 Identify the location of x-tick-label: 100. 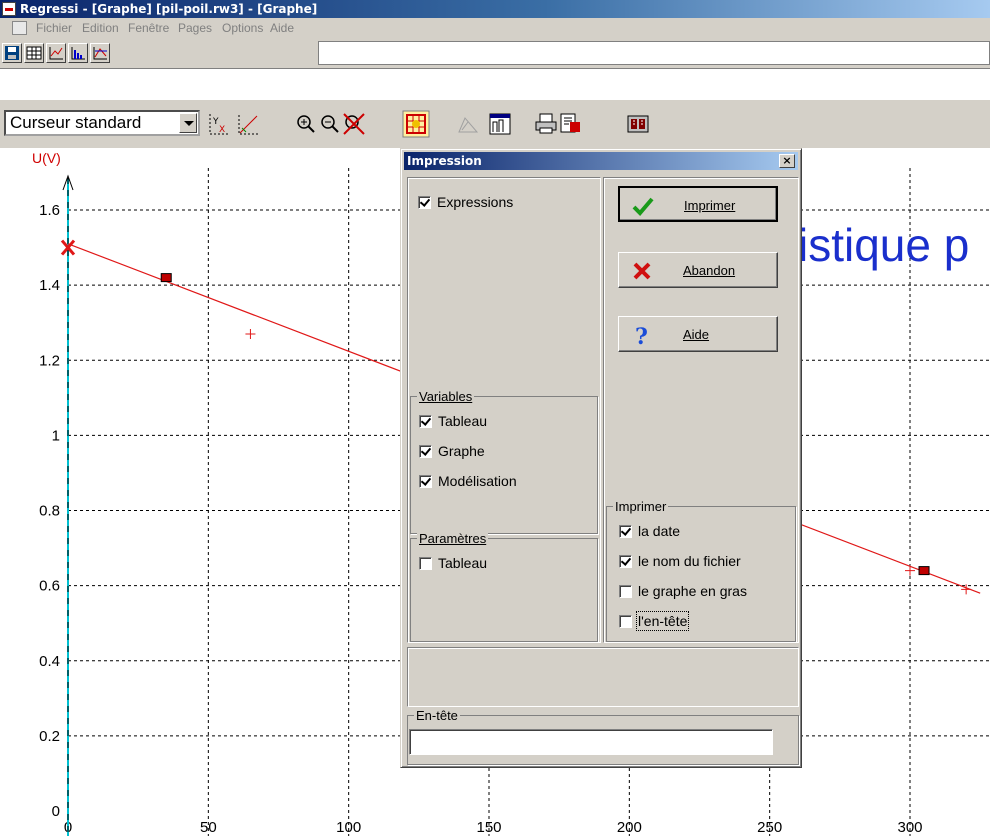
(348, 827).